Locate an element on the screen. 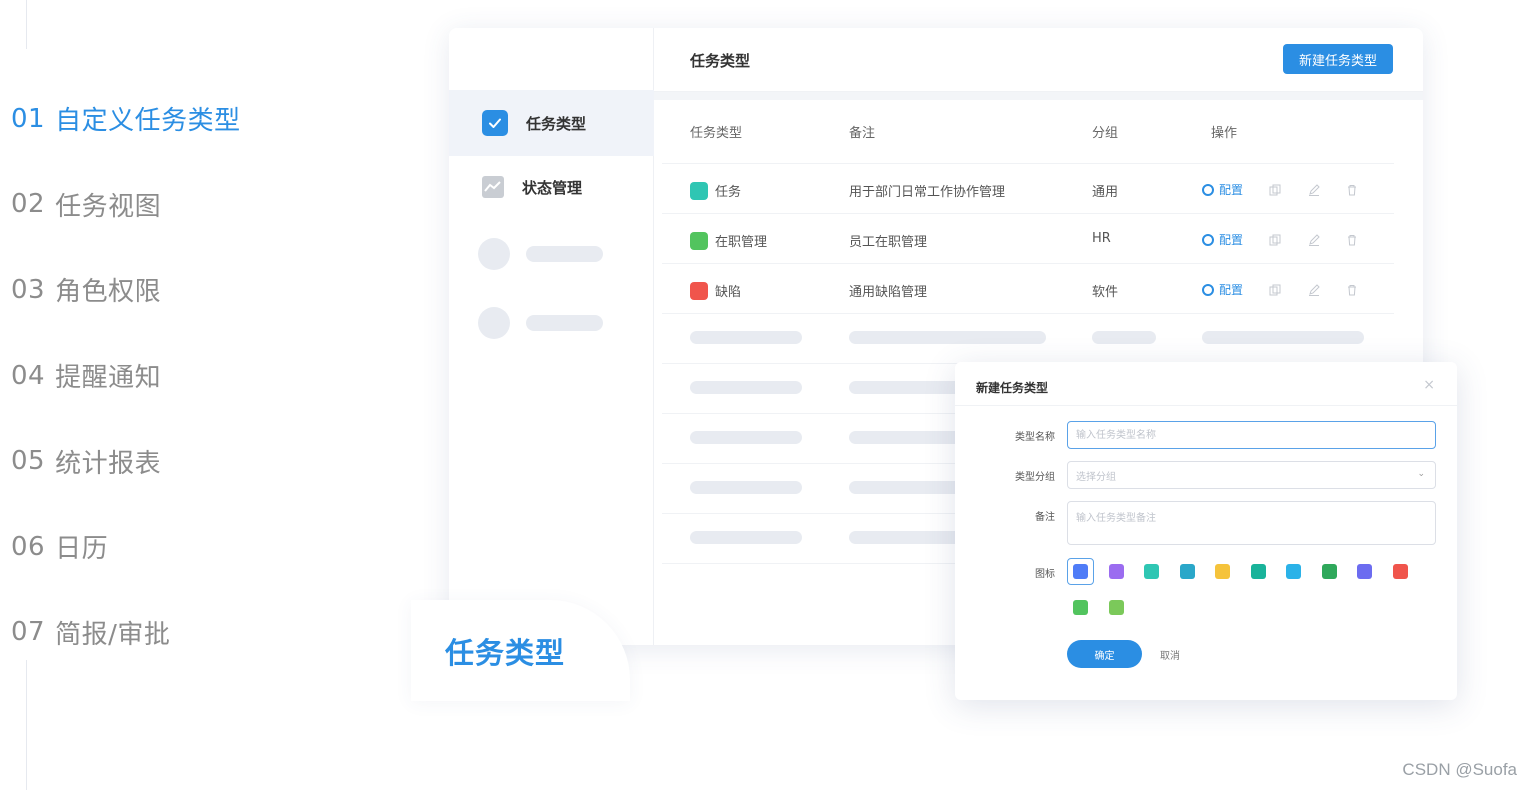  feature-item: 03 角色权限 is located at coordinates (176, 290).